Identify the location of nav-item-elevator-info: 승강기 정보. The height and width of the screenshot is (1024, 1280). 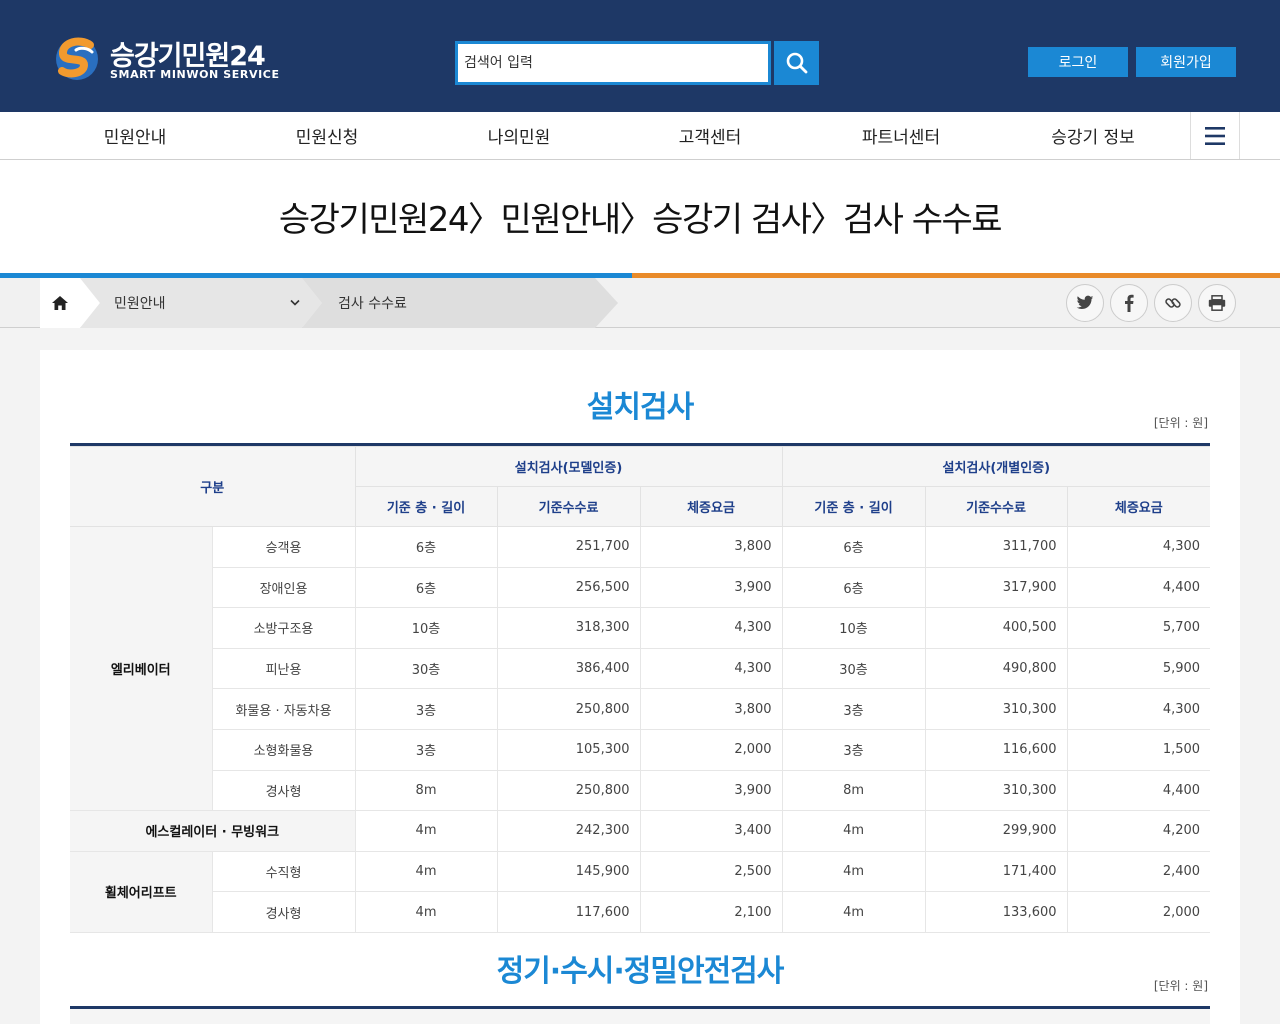
(1093, 135).